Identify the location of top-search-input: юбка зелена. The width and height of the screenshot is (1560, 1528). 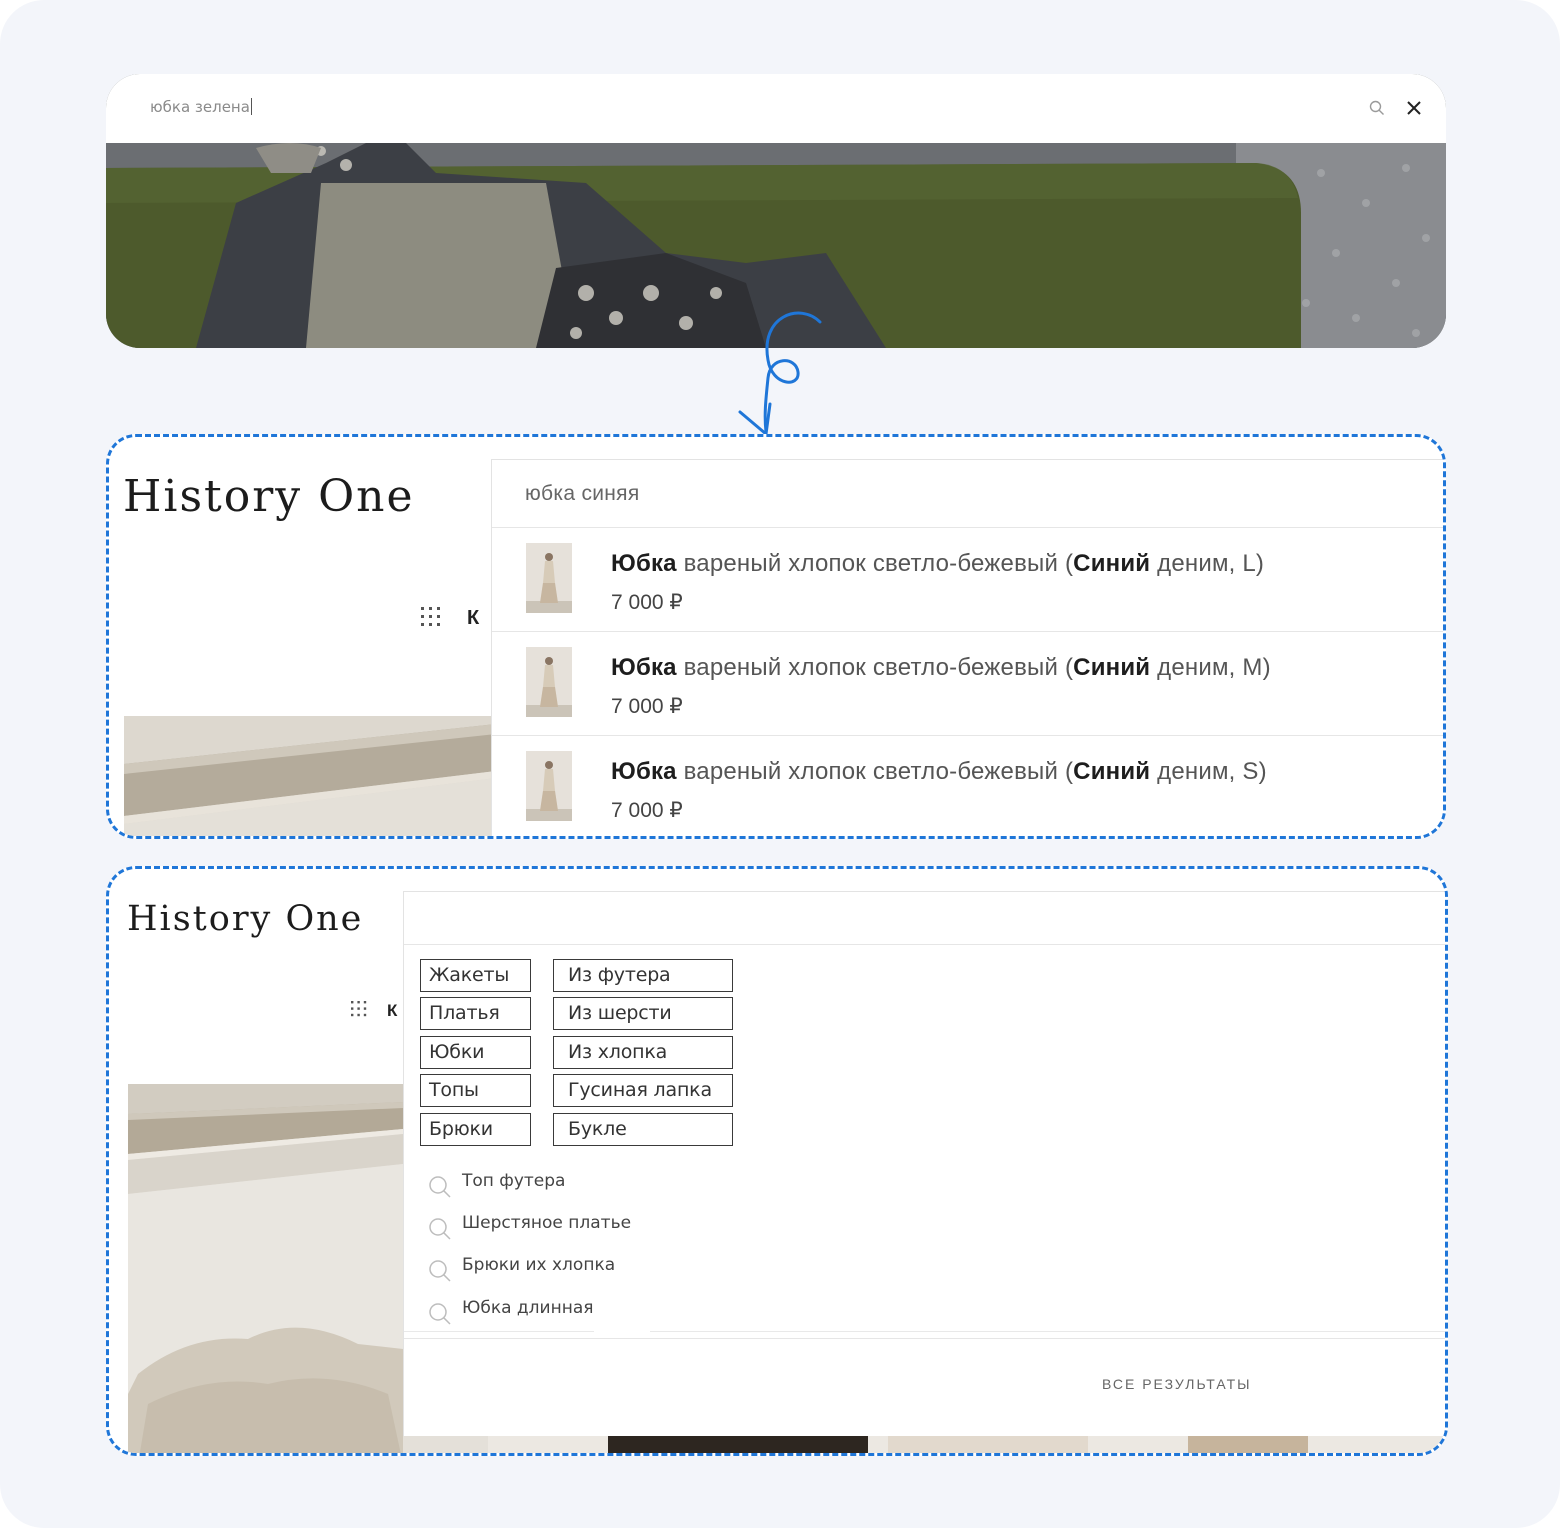
(201, 107).